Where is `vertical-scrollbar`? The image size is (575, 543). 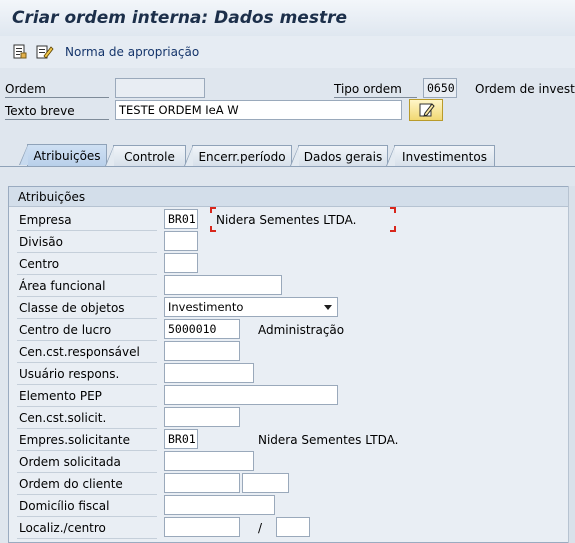
vertical-scrollbar is located at coordinates (571, 364).